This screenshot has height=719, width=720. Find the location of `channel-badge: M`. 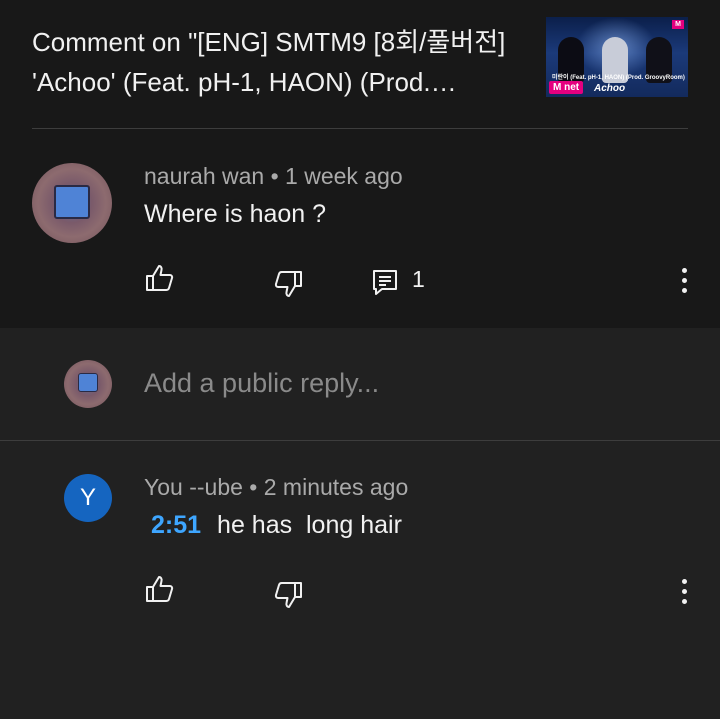

channel-badge: M is located at coordinates (678, 24).